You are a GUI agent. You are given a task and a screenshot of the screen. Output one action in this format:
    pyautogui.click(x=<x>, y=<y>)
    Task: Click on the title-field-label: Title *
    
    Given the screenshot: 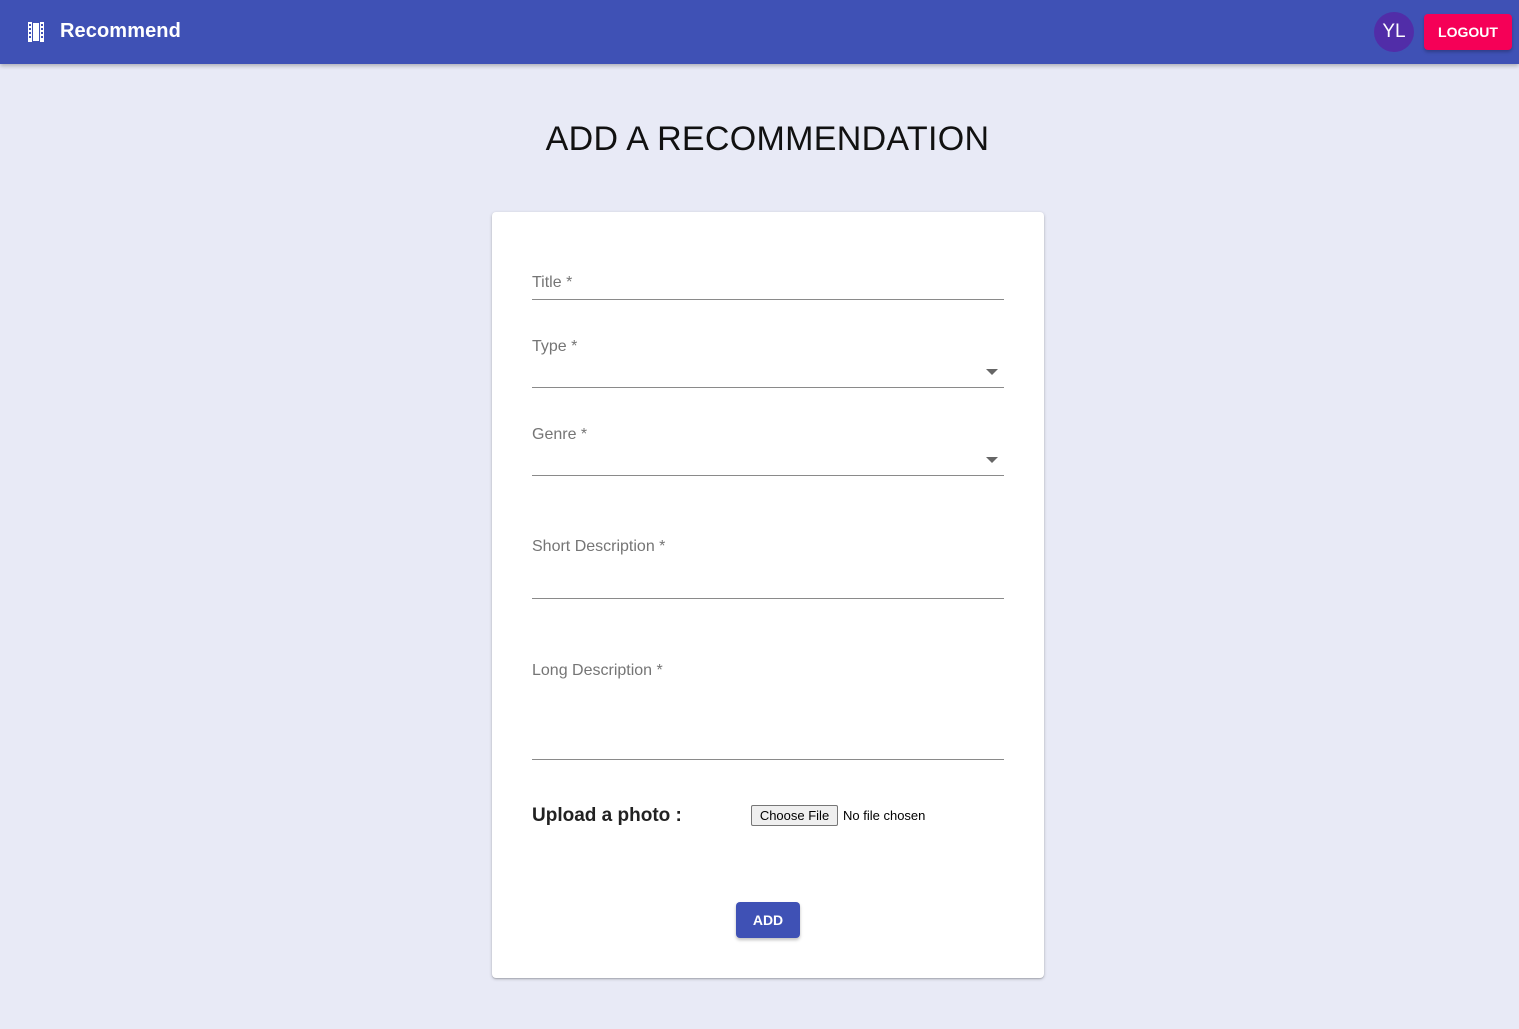 What is the action you would take?
    pyautogui.click(x=552, y=282)
    